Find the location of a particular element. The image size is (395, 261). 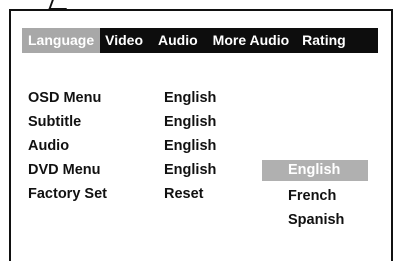

tab-rating: Rating is located at coordinates (322, 40).